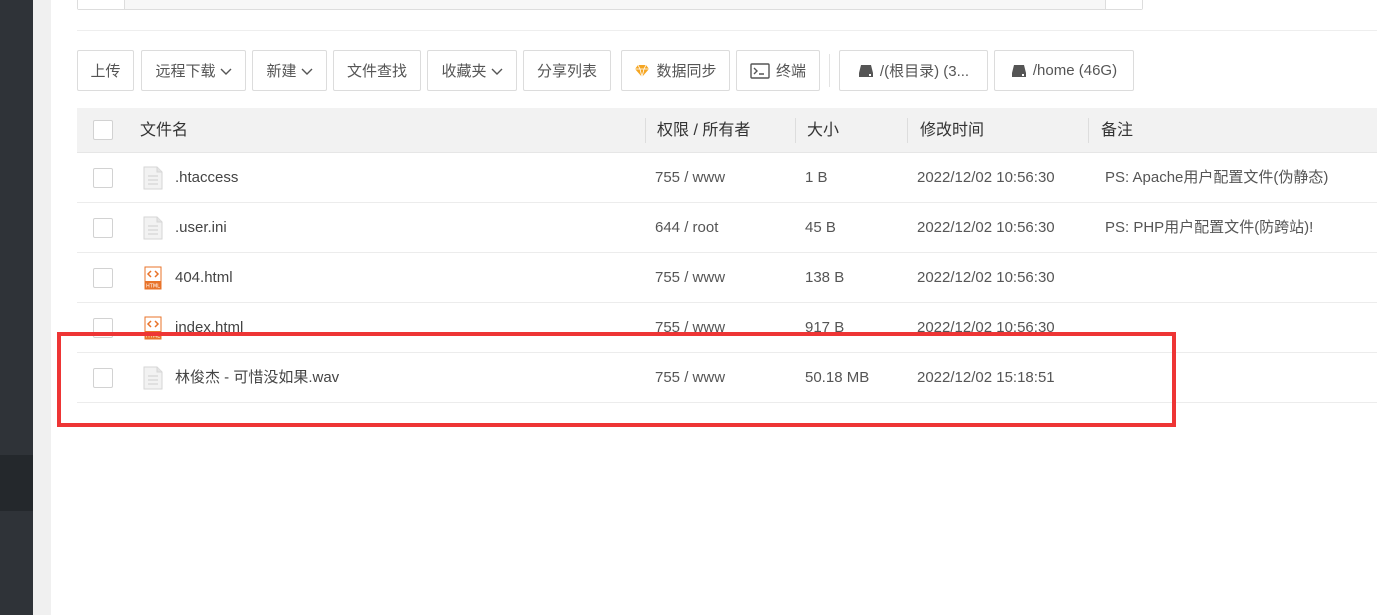 This screenshot has width=1377, height=615. I want to click on favorites-button: 收藏夹, so click(472, 70).